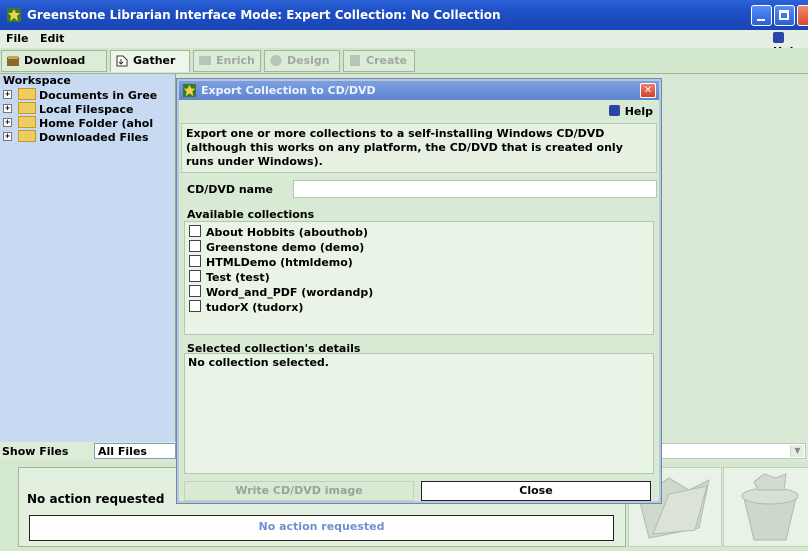  What do you see at coordinates (802, 15) in the screenshot?
I see `window-close-button` at bounding box center [802, 15].